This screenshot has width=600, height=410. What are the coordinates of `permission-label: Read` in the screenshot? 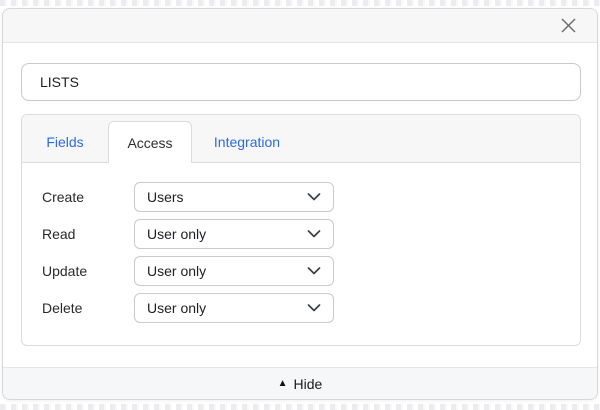 It's located at (59, 234).